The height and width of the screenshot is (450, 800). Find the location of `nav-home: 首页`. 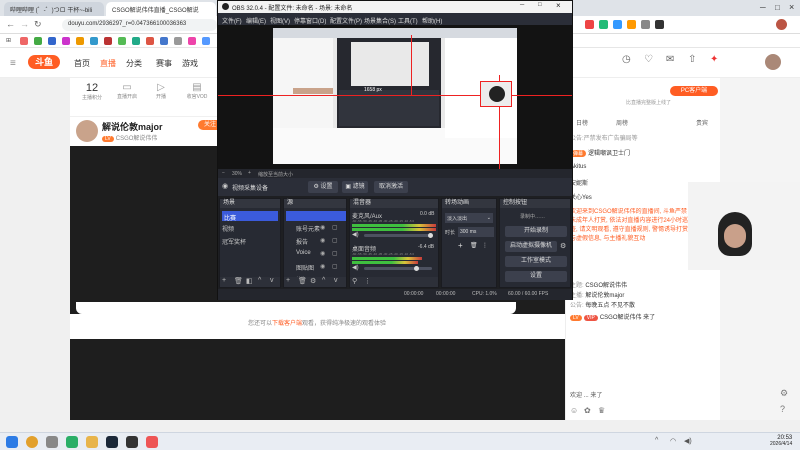

nav-home: 首页 is located at coordinates (82, 63).